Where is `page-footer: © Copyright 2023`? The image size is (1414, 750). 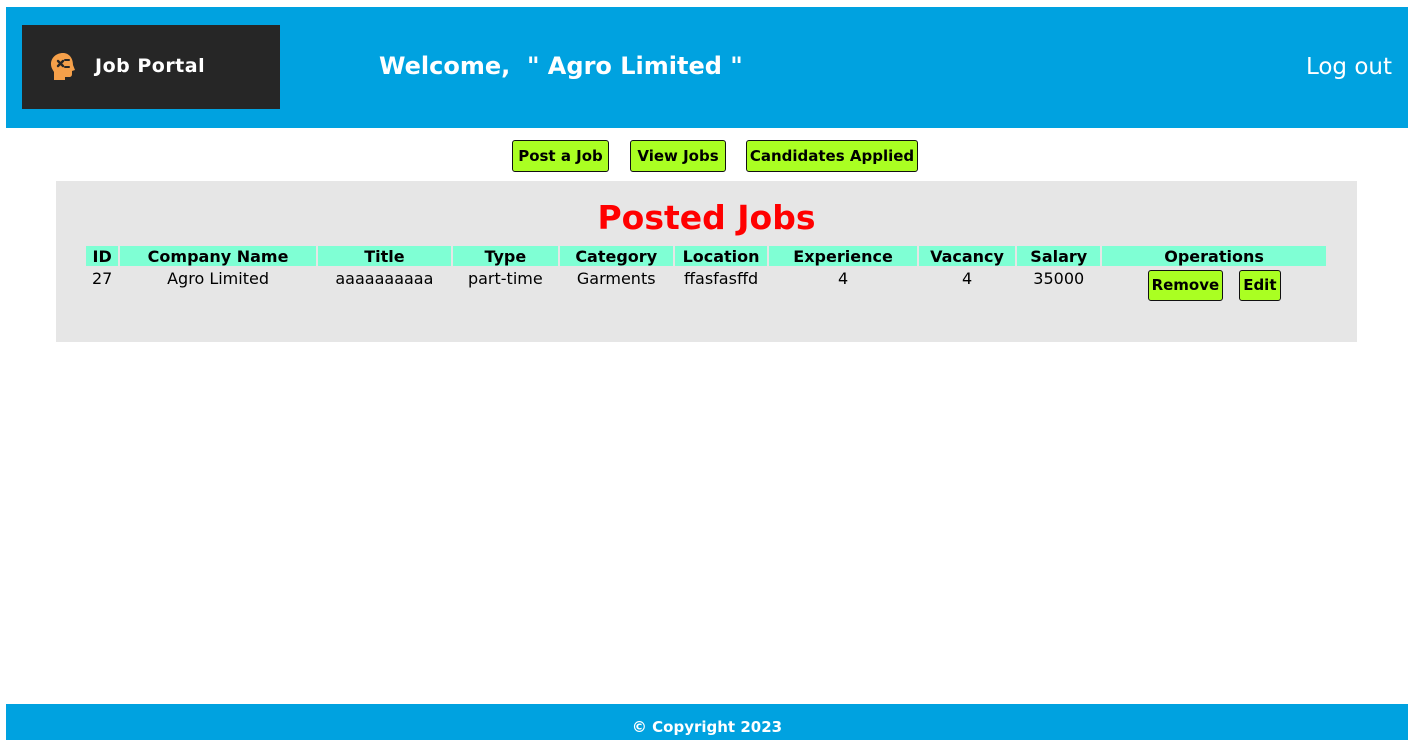
page-footer: © Copyright 2023 is located at coordinates (707, 722).